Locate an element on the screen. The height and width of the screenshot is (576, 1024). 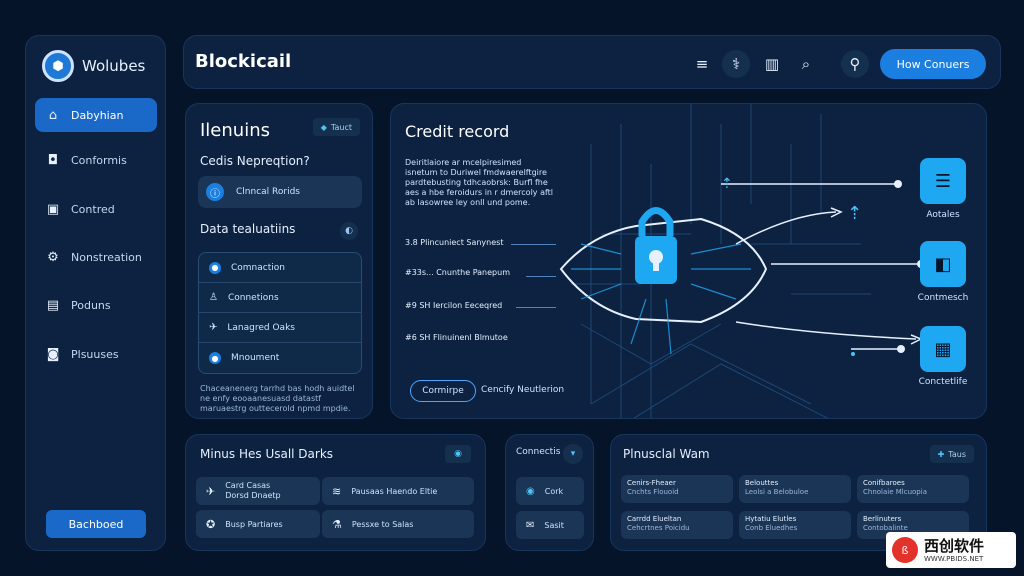
sidebar-item-dabyhian: ⌂ Dabyhian is located at coordinates (96, 115).